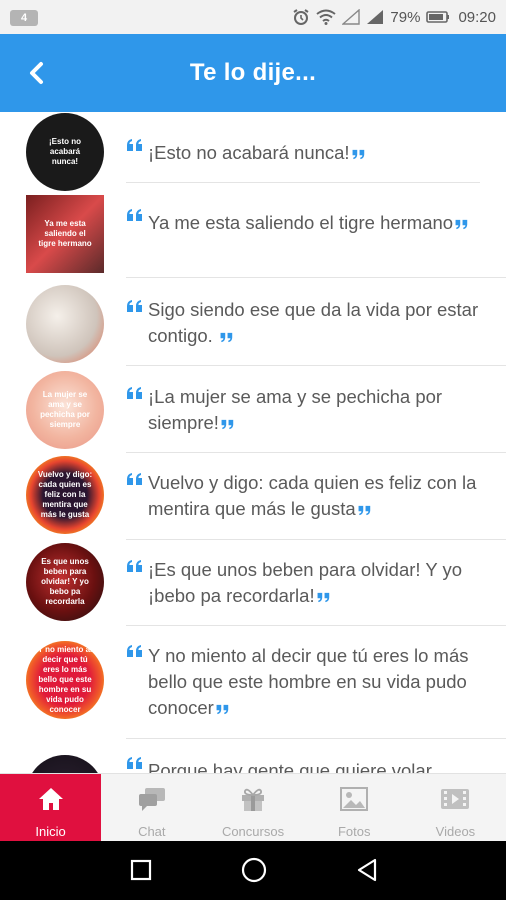  I want to click on home-icon, so click(50, 799).